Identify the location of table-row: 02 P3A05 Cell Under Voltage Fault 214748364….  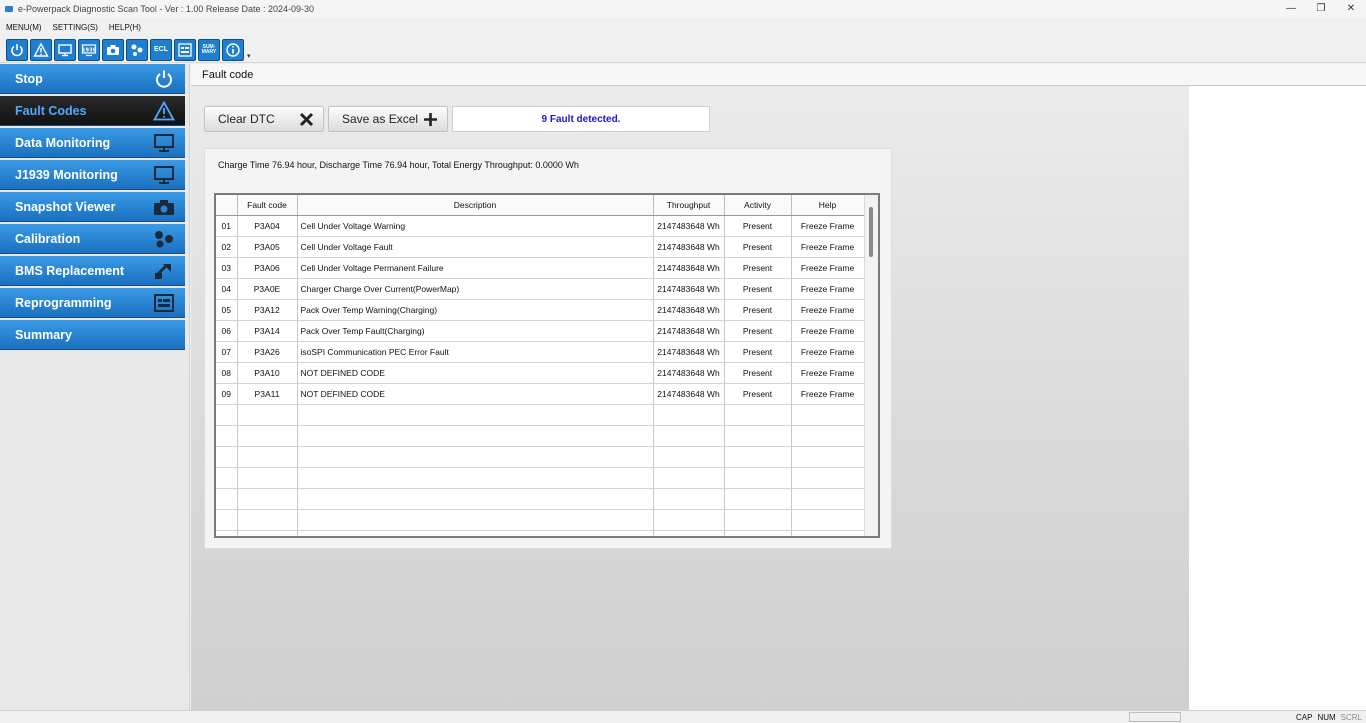
(540, 247).